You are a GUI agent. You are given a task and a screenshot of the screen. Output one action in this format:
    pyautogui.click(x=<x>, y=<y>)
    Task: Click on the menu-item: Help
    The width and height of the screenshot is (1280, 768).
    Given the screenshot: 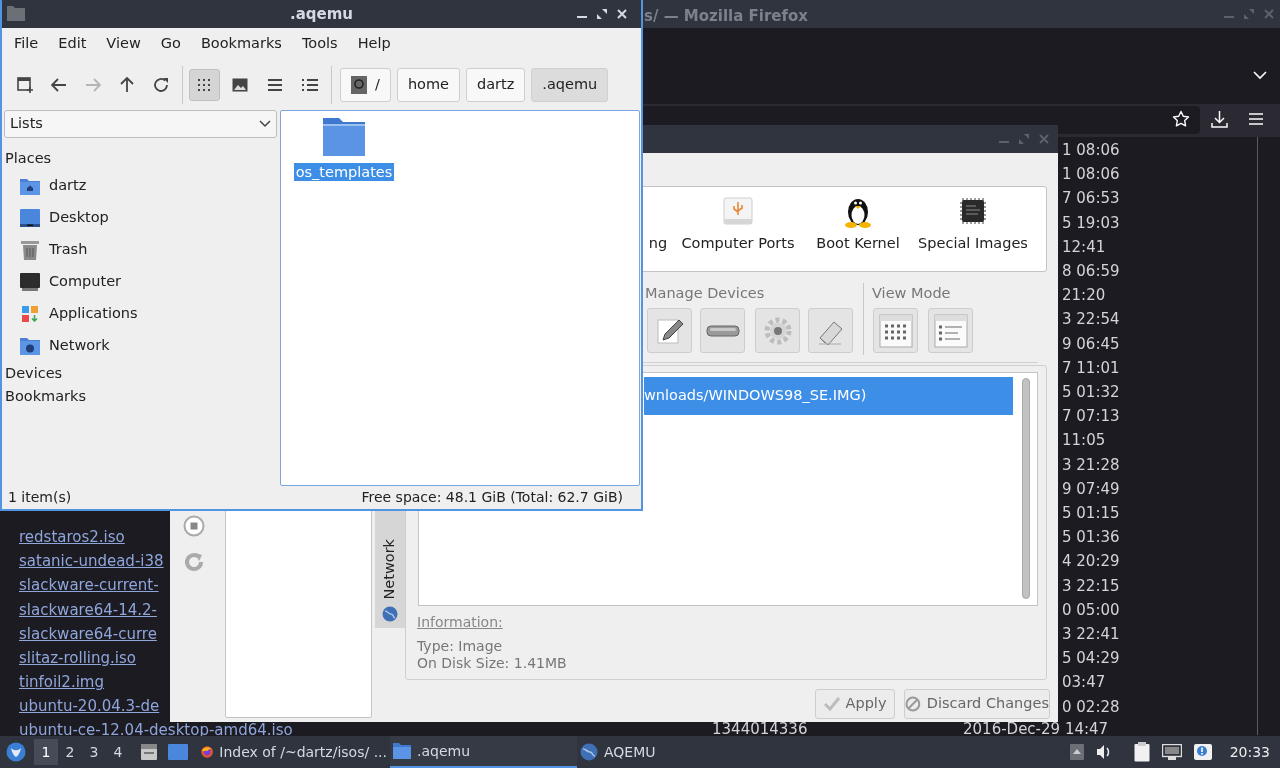 What is the action you would take?
    pyautogui.click(x=374, y=44)
    